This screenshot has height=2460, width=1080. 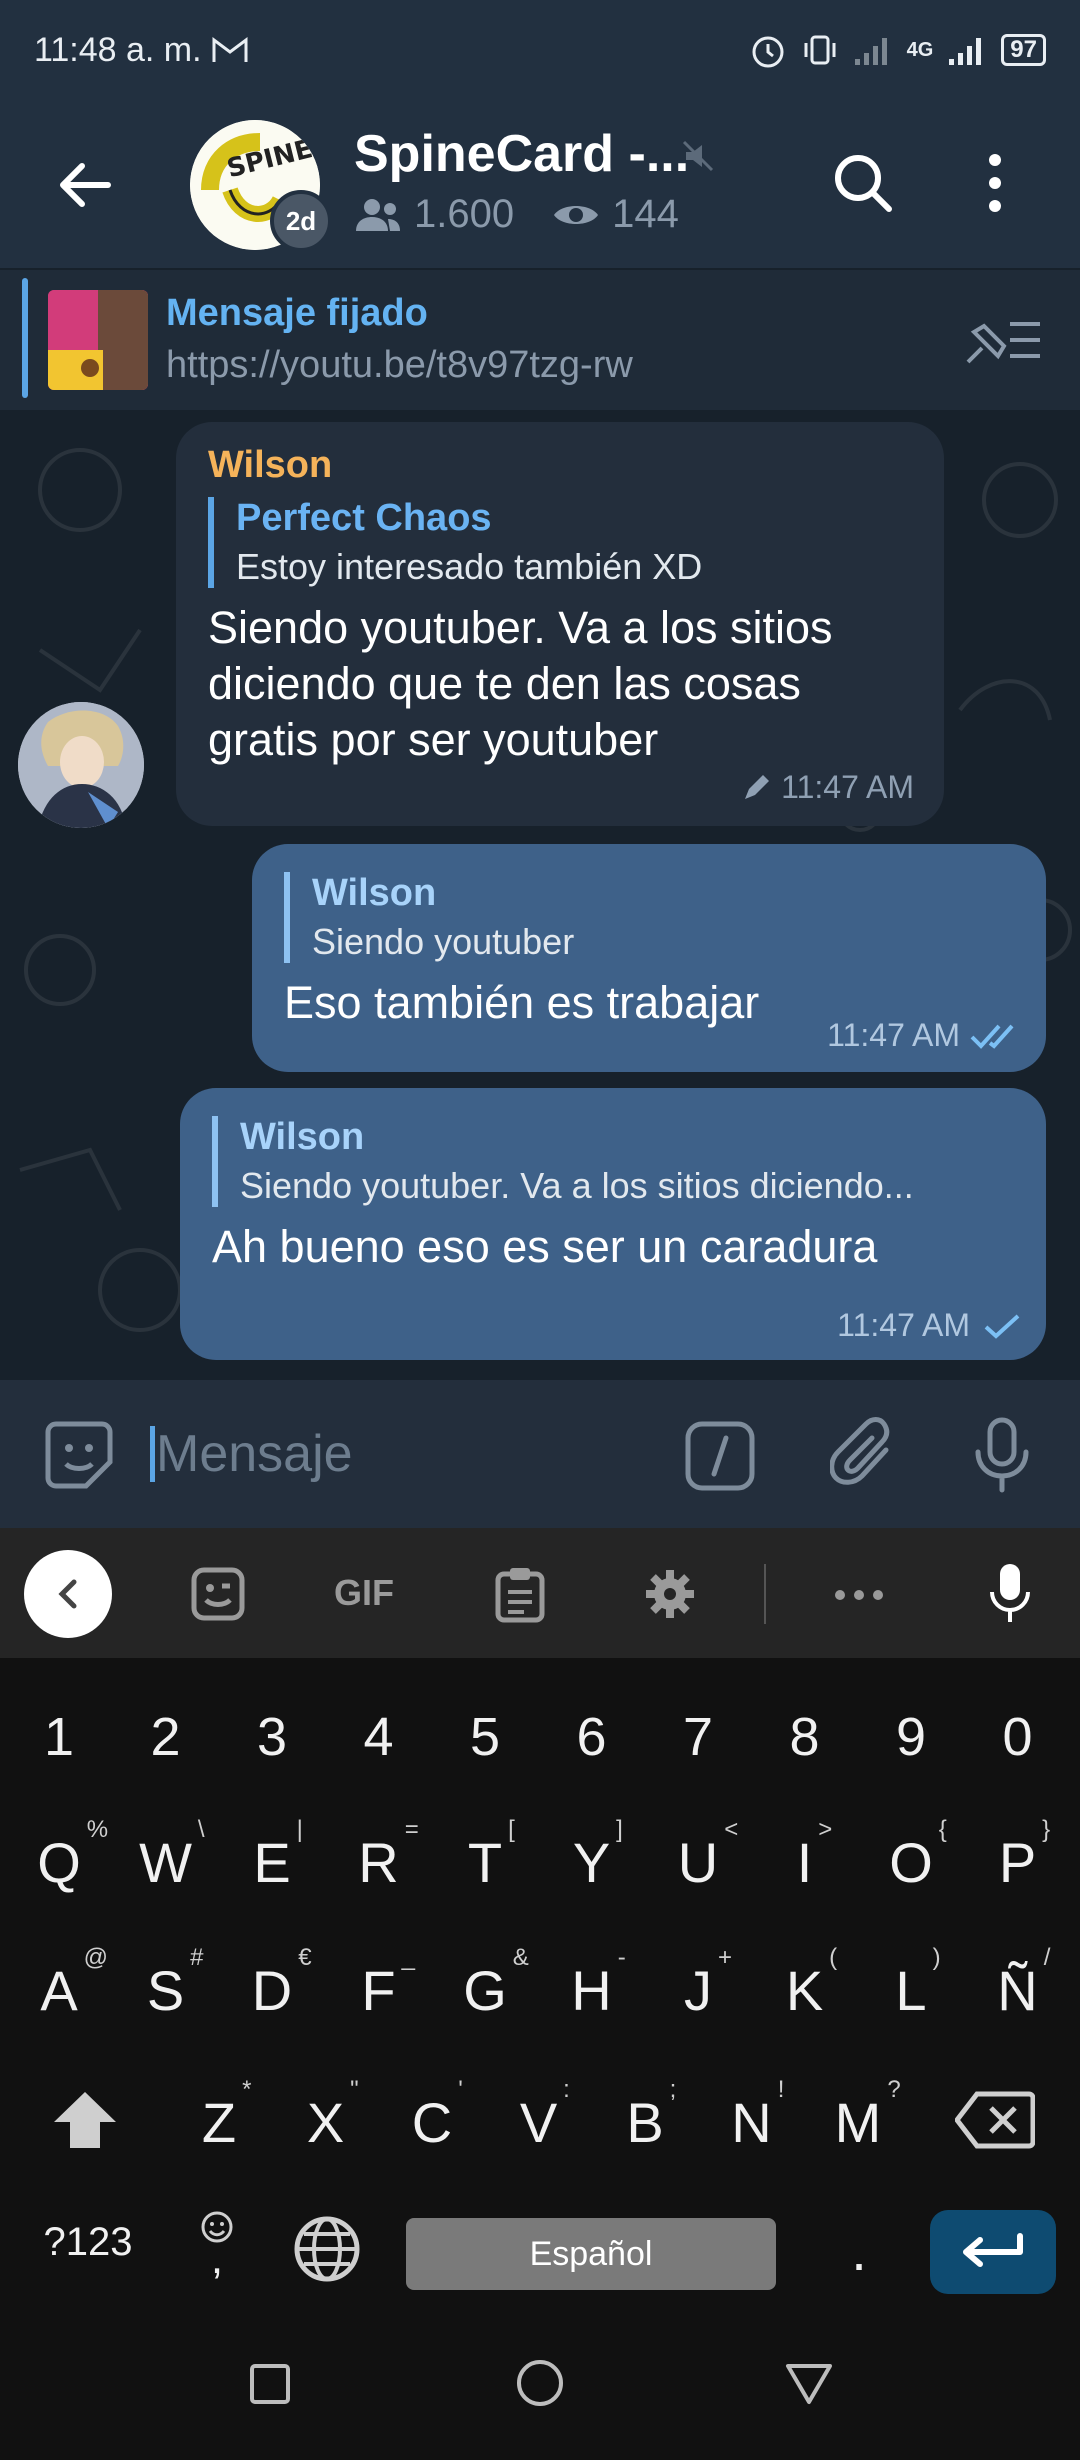 I want to click on key-secondary-label: ], so click(x=619, y=1829).